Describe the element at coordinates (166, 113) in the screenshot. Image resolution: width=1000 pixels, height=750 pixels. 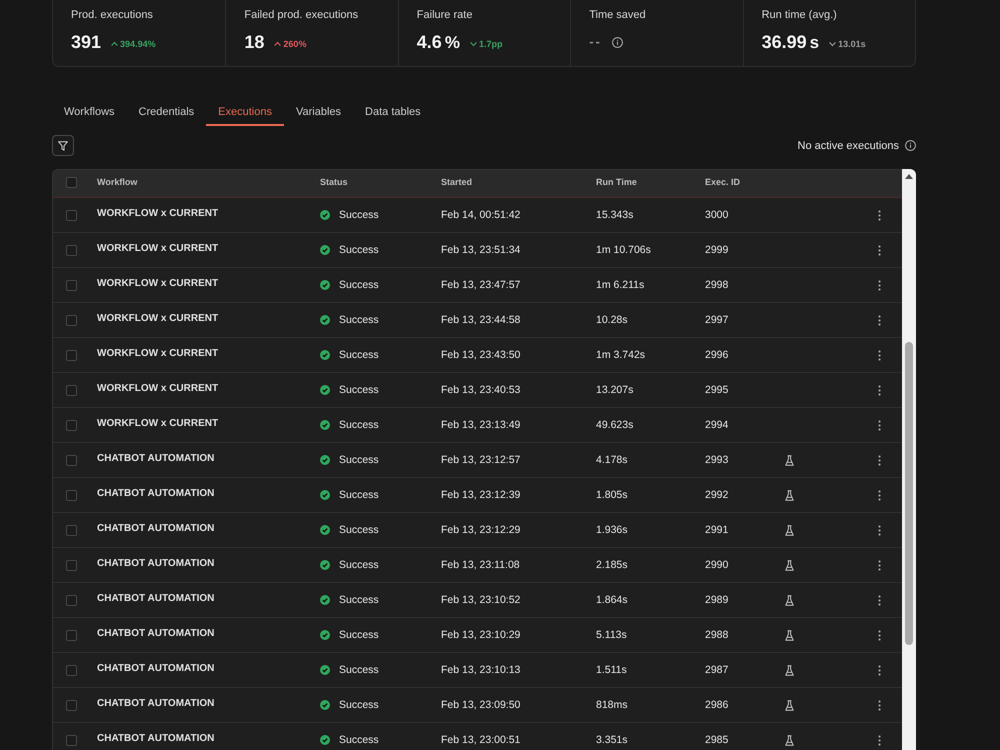
I see `tab: Credentials` at that location.